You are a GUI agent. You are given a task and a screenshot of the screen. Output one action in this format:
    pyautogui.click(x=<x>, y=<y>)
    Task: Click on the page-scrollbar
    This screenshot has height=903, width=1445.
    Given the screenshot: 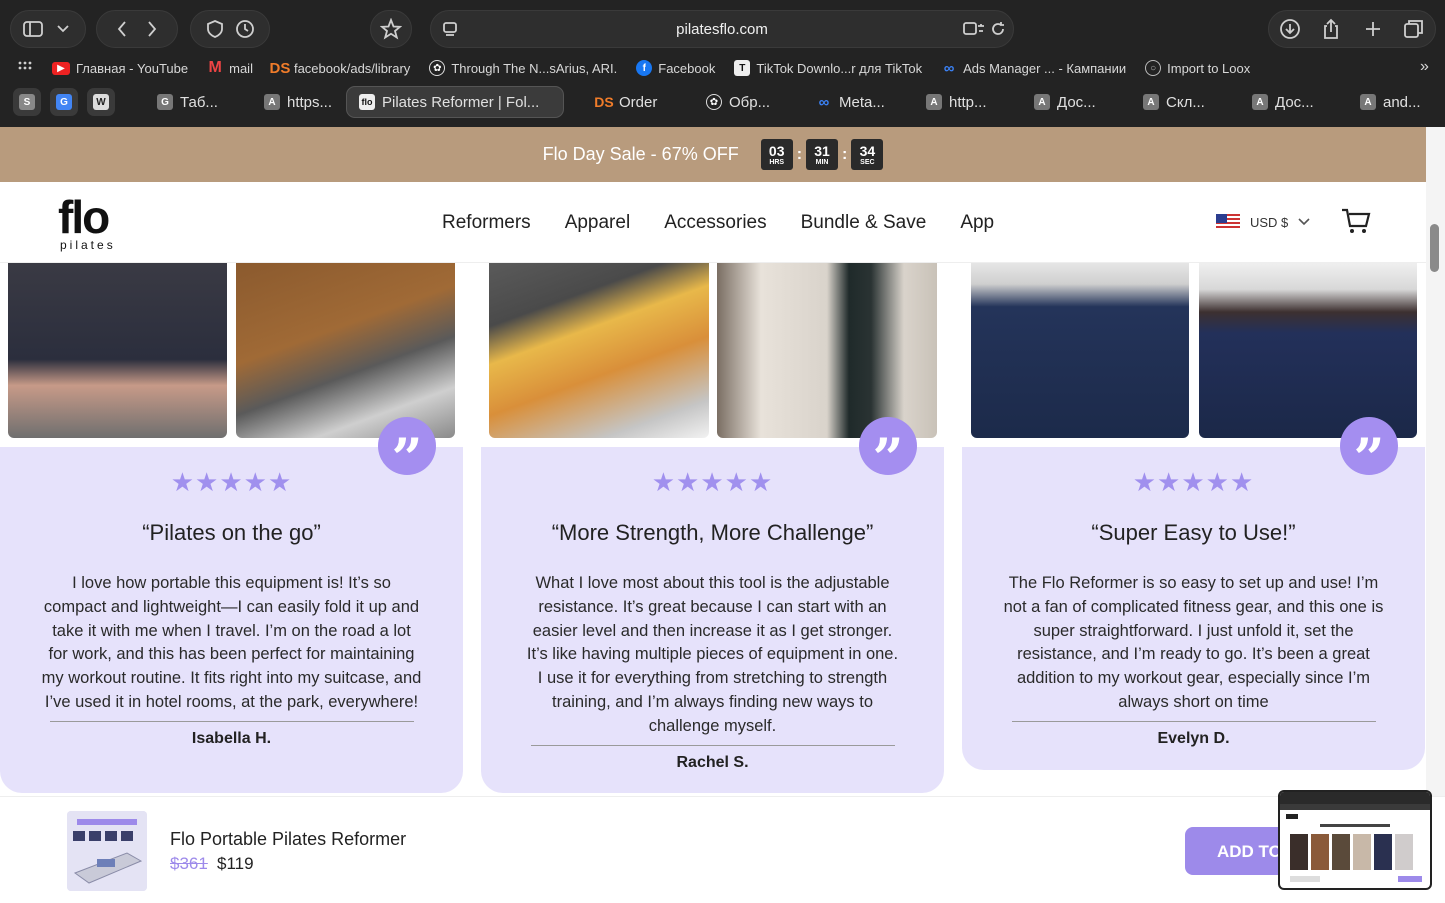 What is the action you would take?
    pyautogui.click(x=1435, y=461)
    